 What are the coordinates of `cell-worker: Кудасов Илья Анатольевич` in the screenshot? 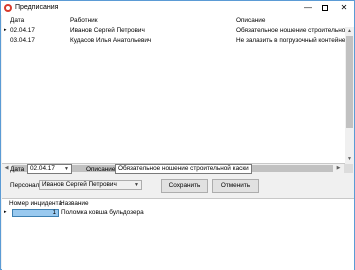 It's located at (110, 40).